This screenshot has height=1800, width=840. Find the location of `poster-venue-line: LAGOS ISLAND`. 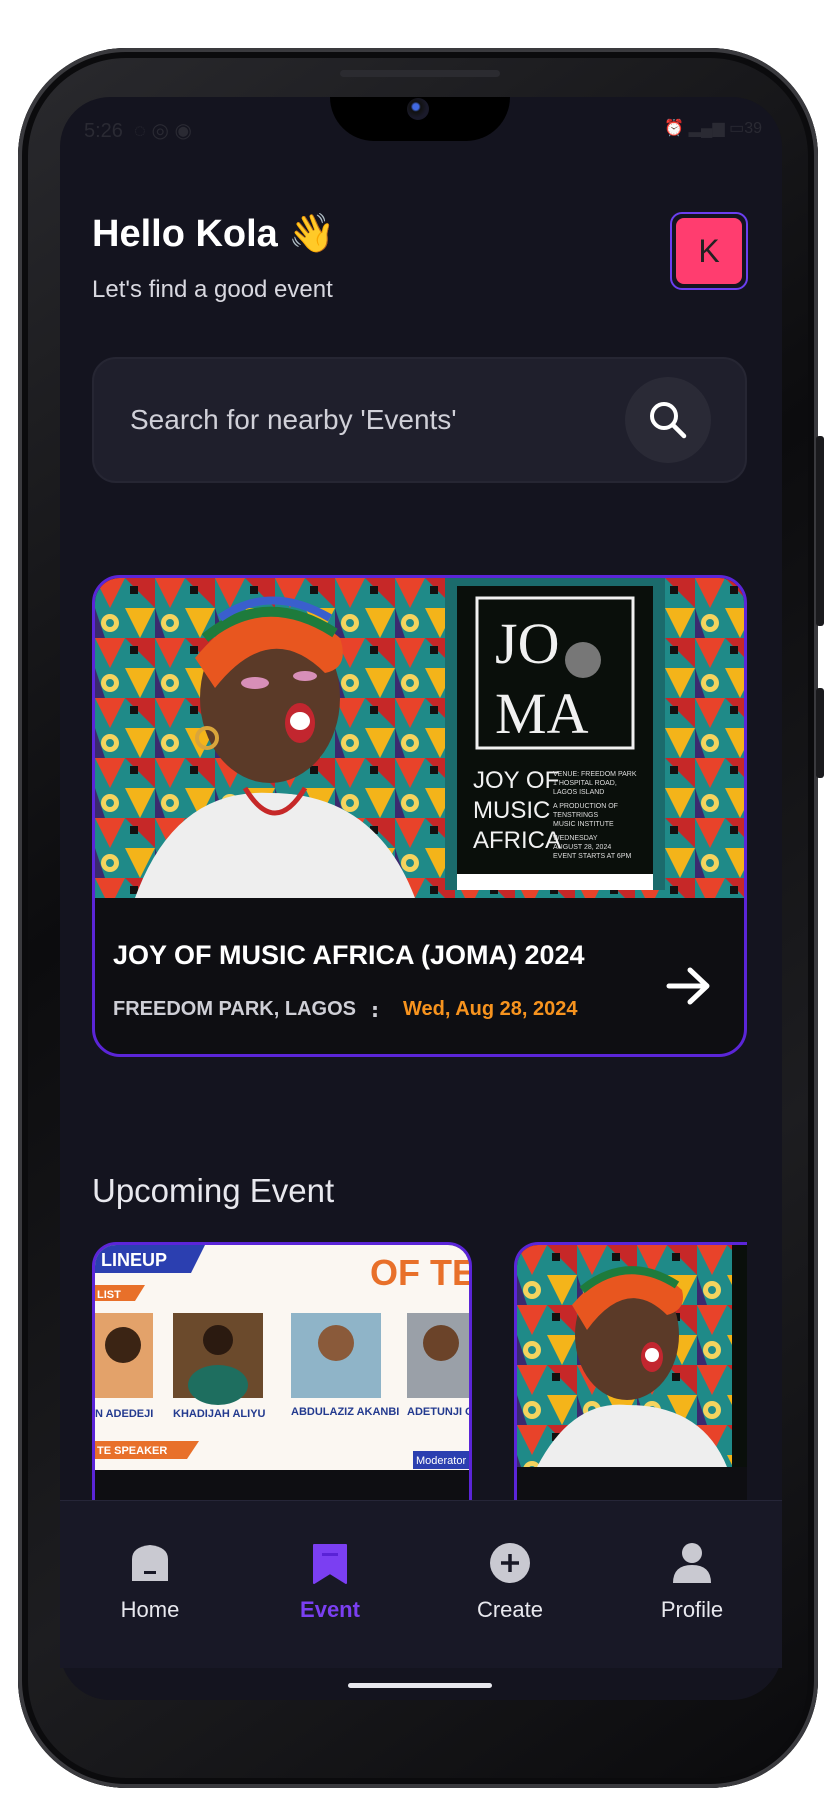

poster-venue-line: LAGOS ISLAND is located at coordinates (578, 792).